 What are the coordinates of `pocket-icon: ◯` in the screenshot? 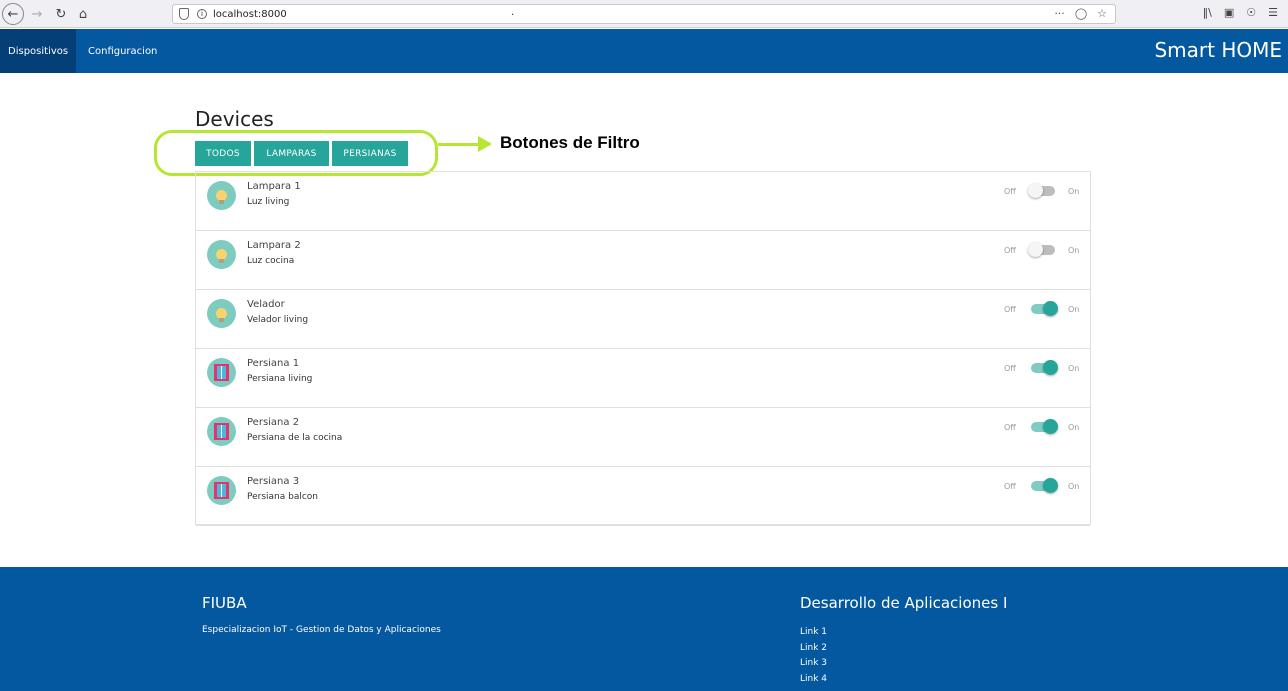 It's located at (1081, 13).